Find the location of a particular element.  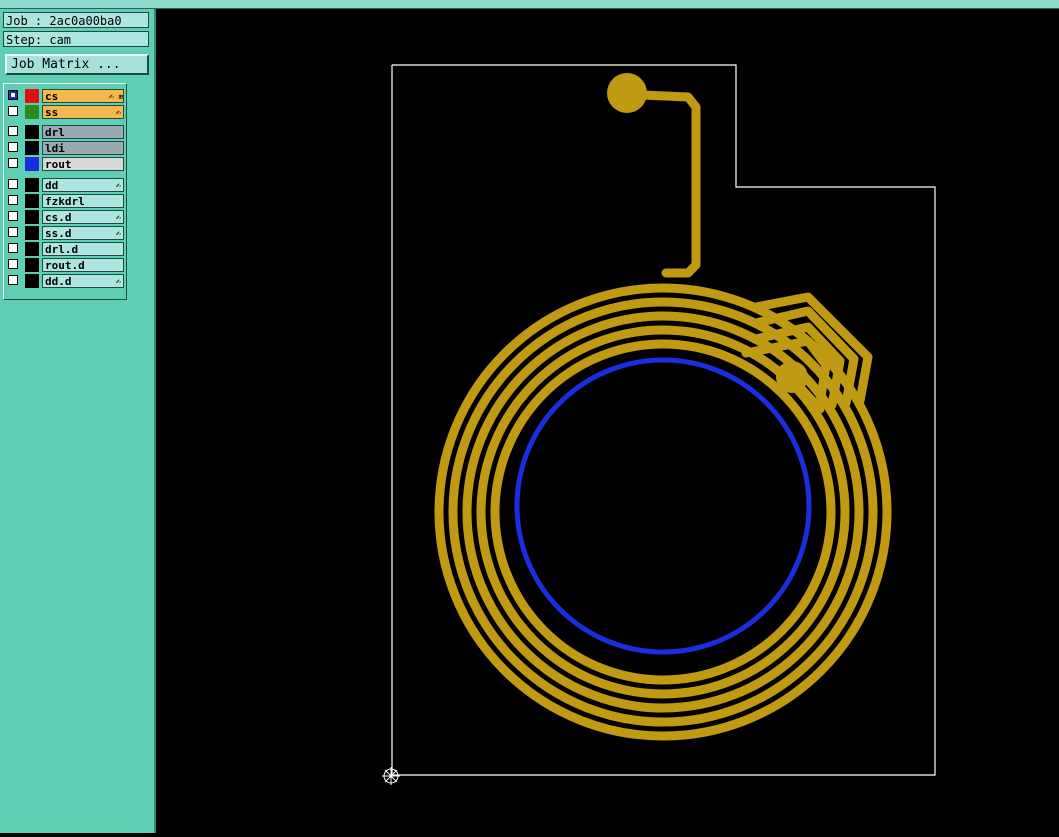

layer-row-rout: rout is located at coordinates (65, 164).